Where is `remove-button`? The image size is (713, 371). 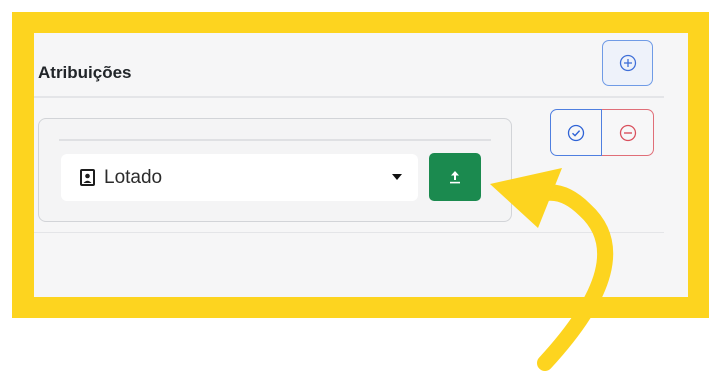 remove-button is located at coordinates (628, 132).